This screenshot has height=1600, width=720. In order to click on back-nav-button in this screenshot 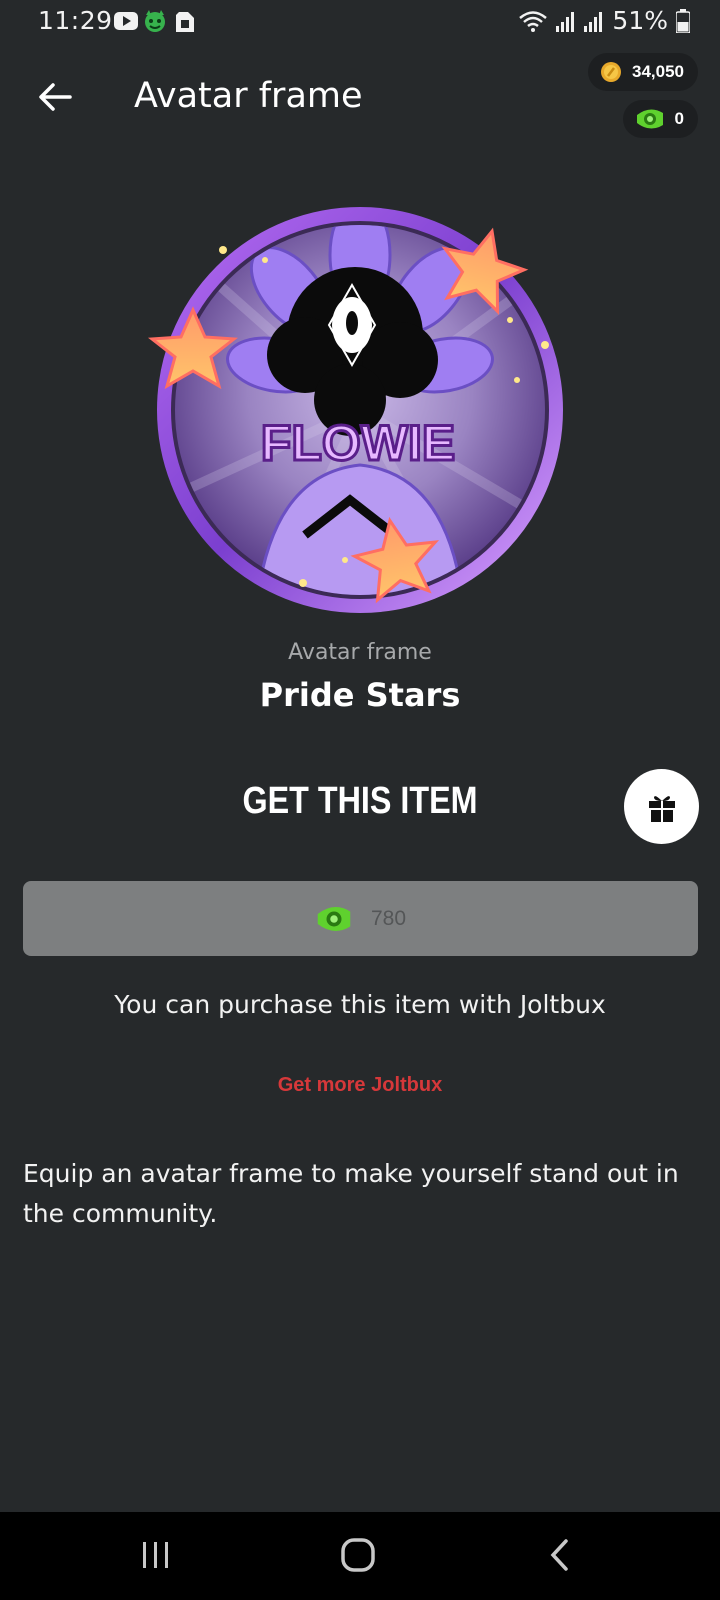, I will do `click(560, 1555)`.